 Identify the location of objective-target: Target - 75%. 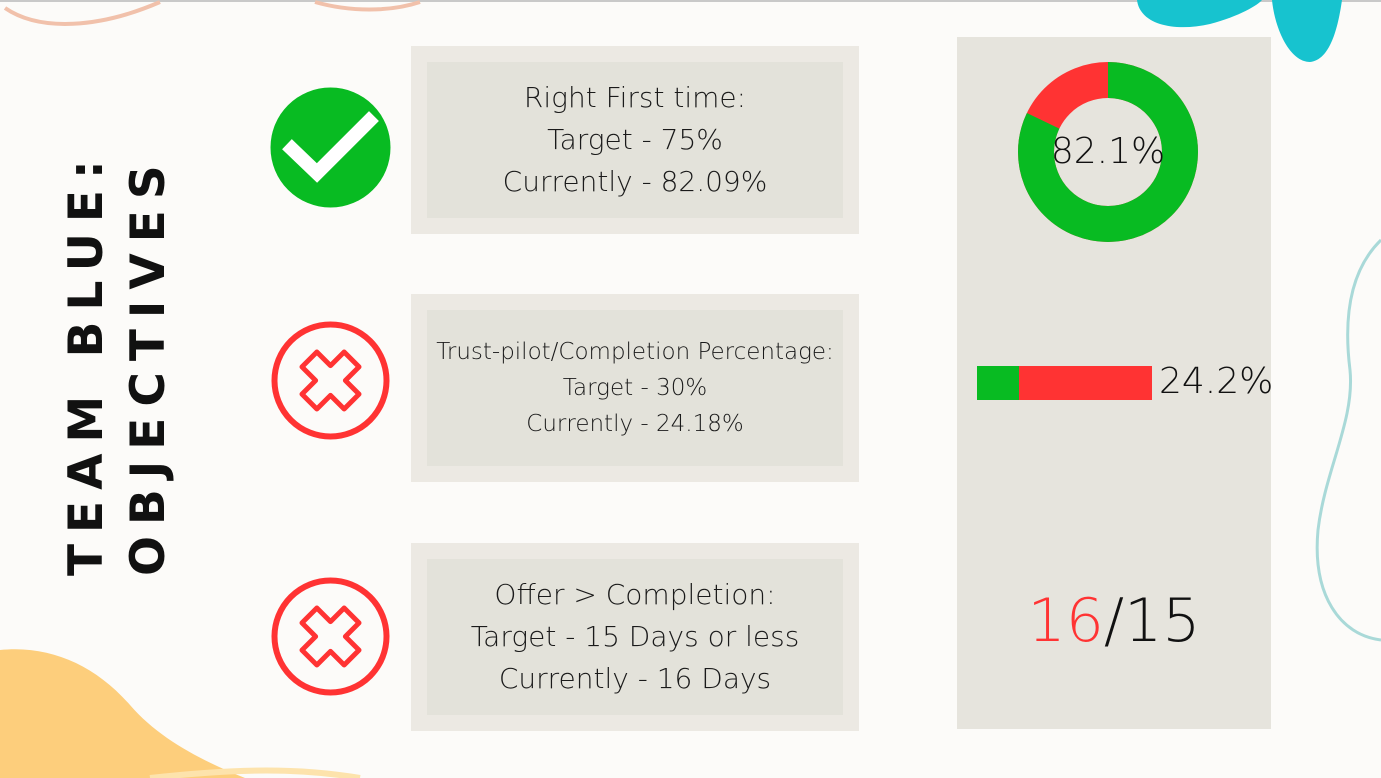
(635, 139).